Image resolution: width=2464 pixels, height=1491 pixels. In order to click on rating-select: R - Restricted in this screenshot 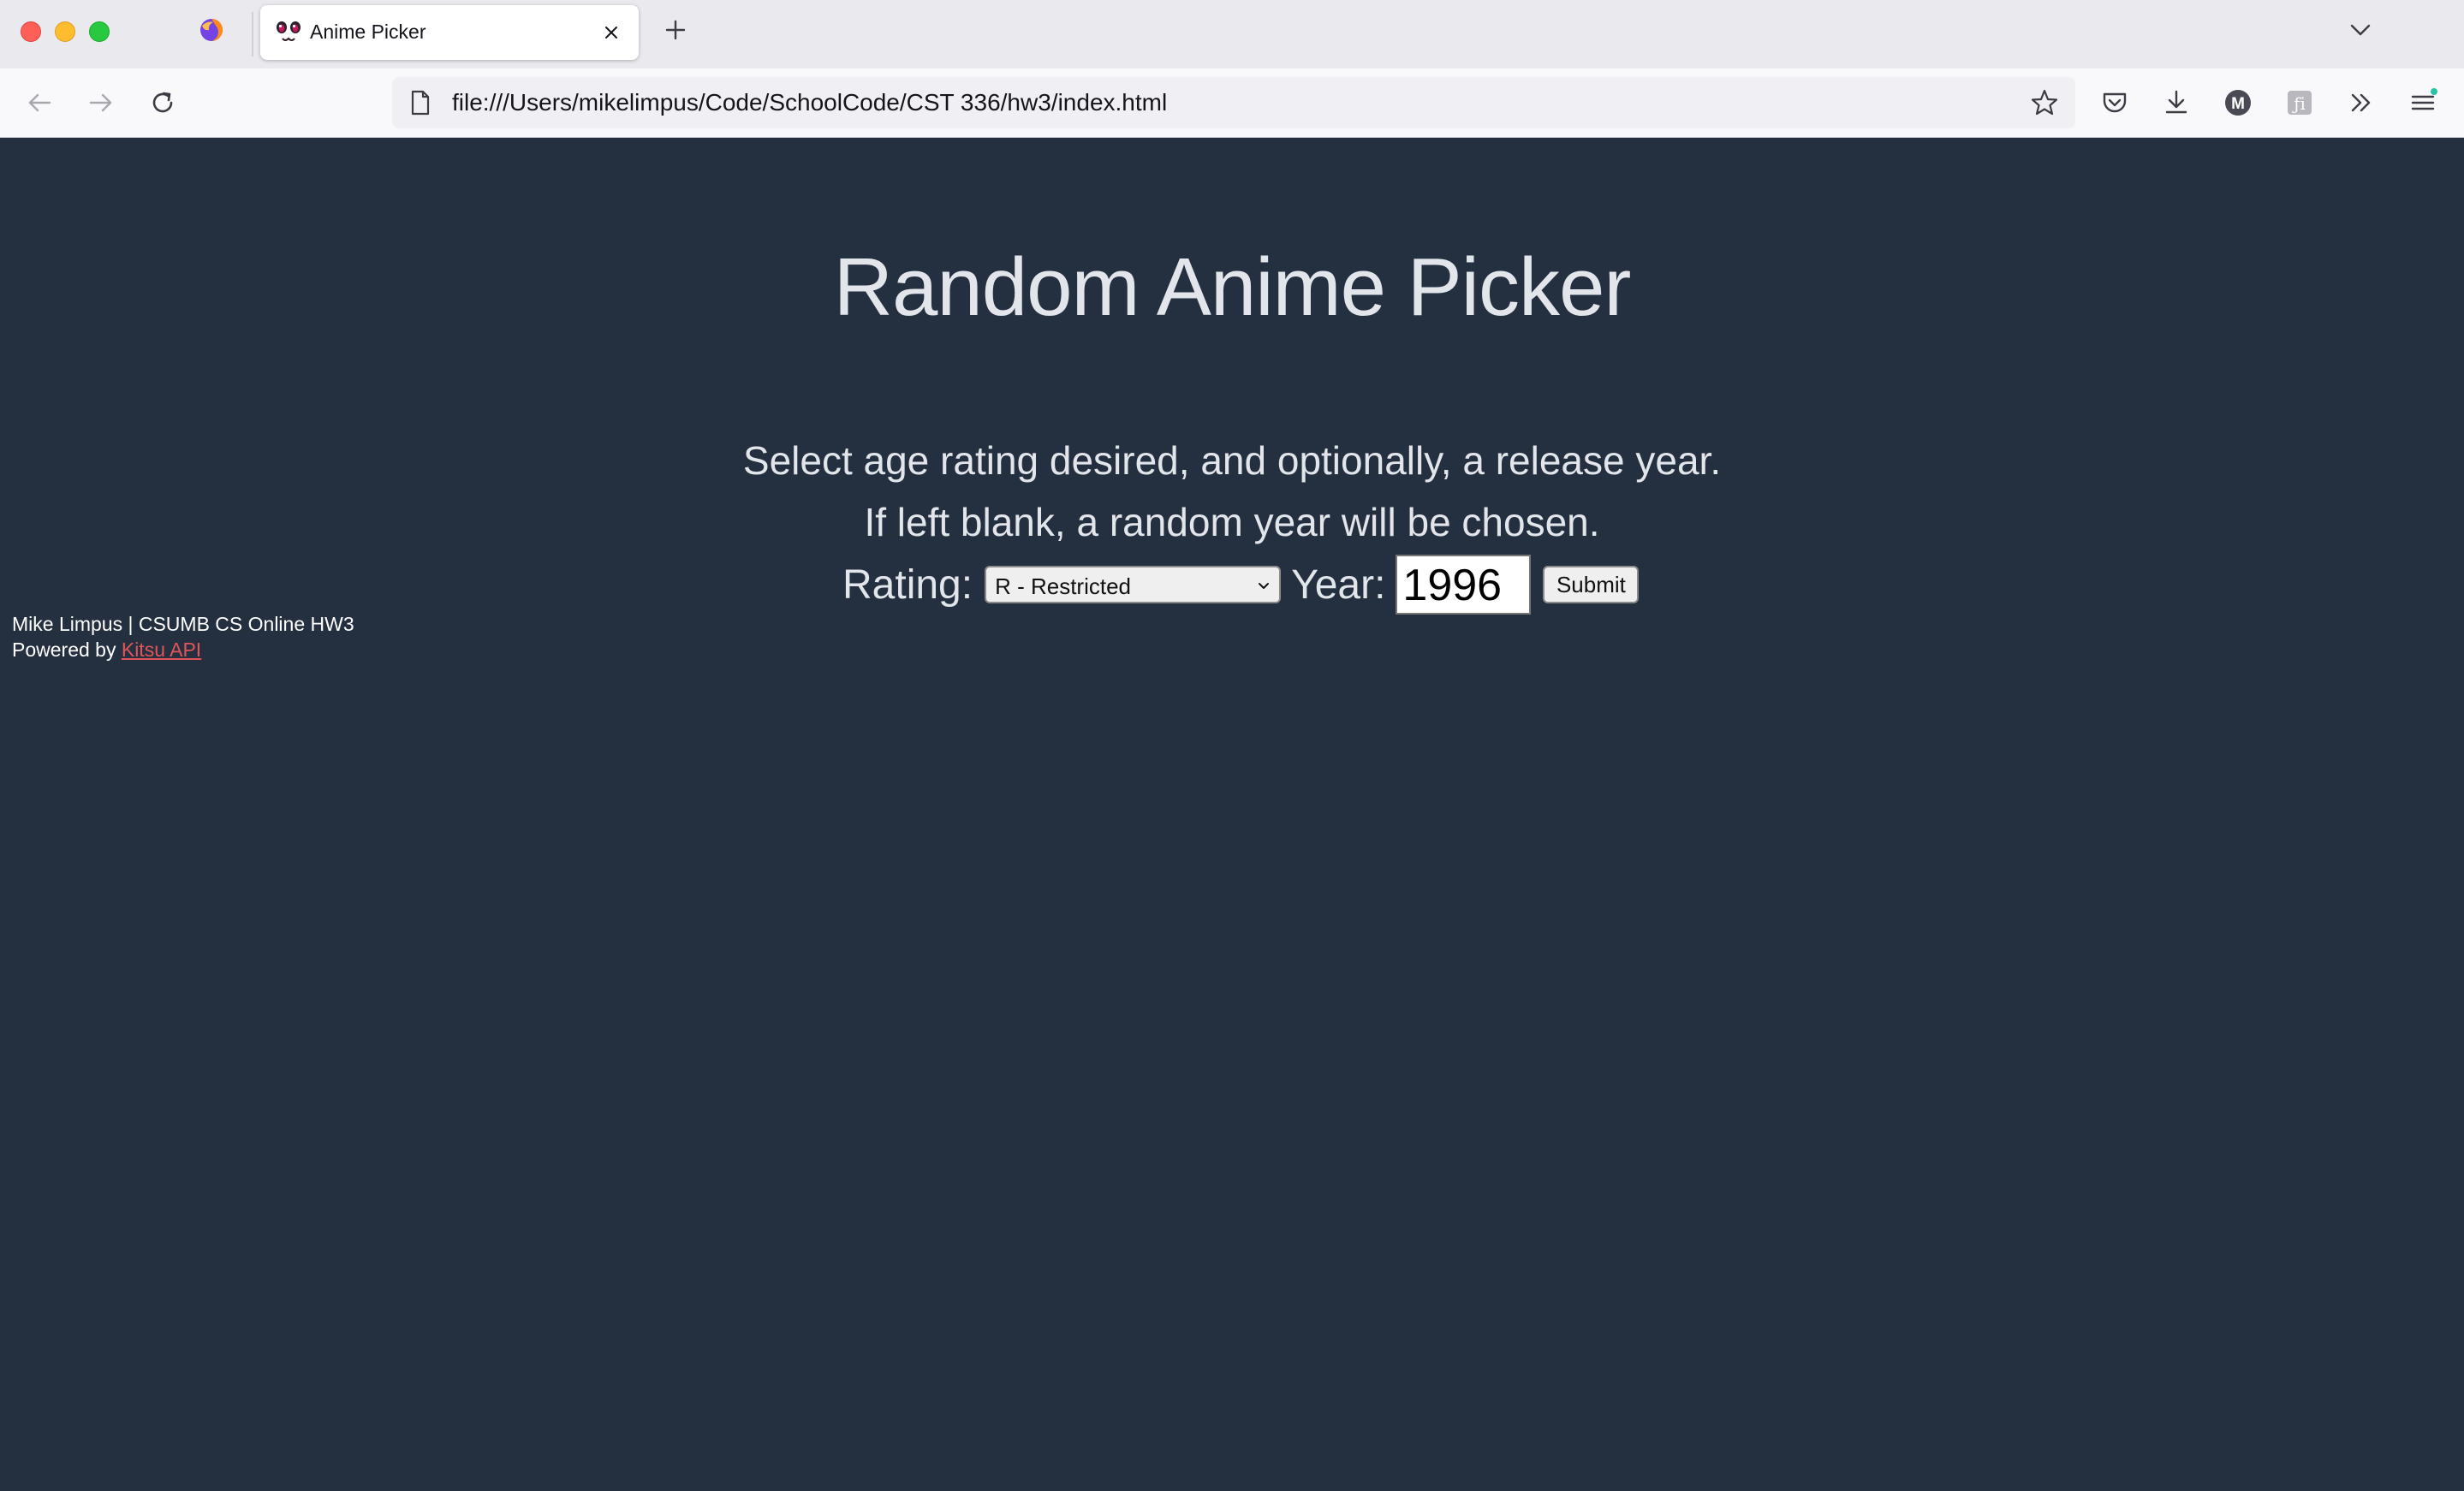, I will do `click(1133, 584)`.